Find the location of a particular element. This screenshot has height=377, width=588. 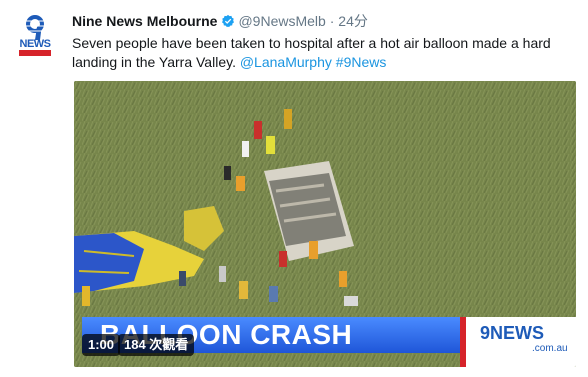

tweet-header: Nine News Melbourne @9NewsMelb · 24分 is located at coordinates (220, 21).